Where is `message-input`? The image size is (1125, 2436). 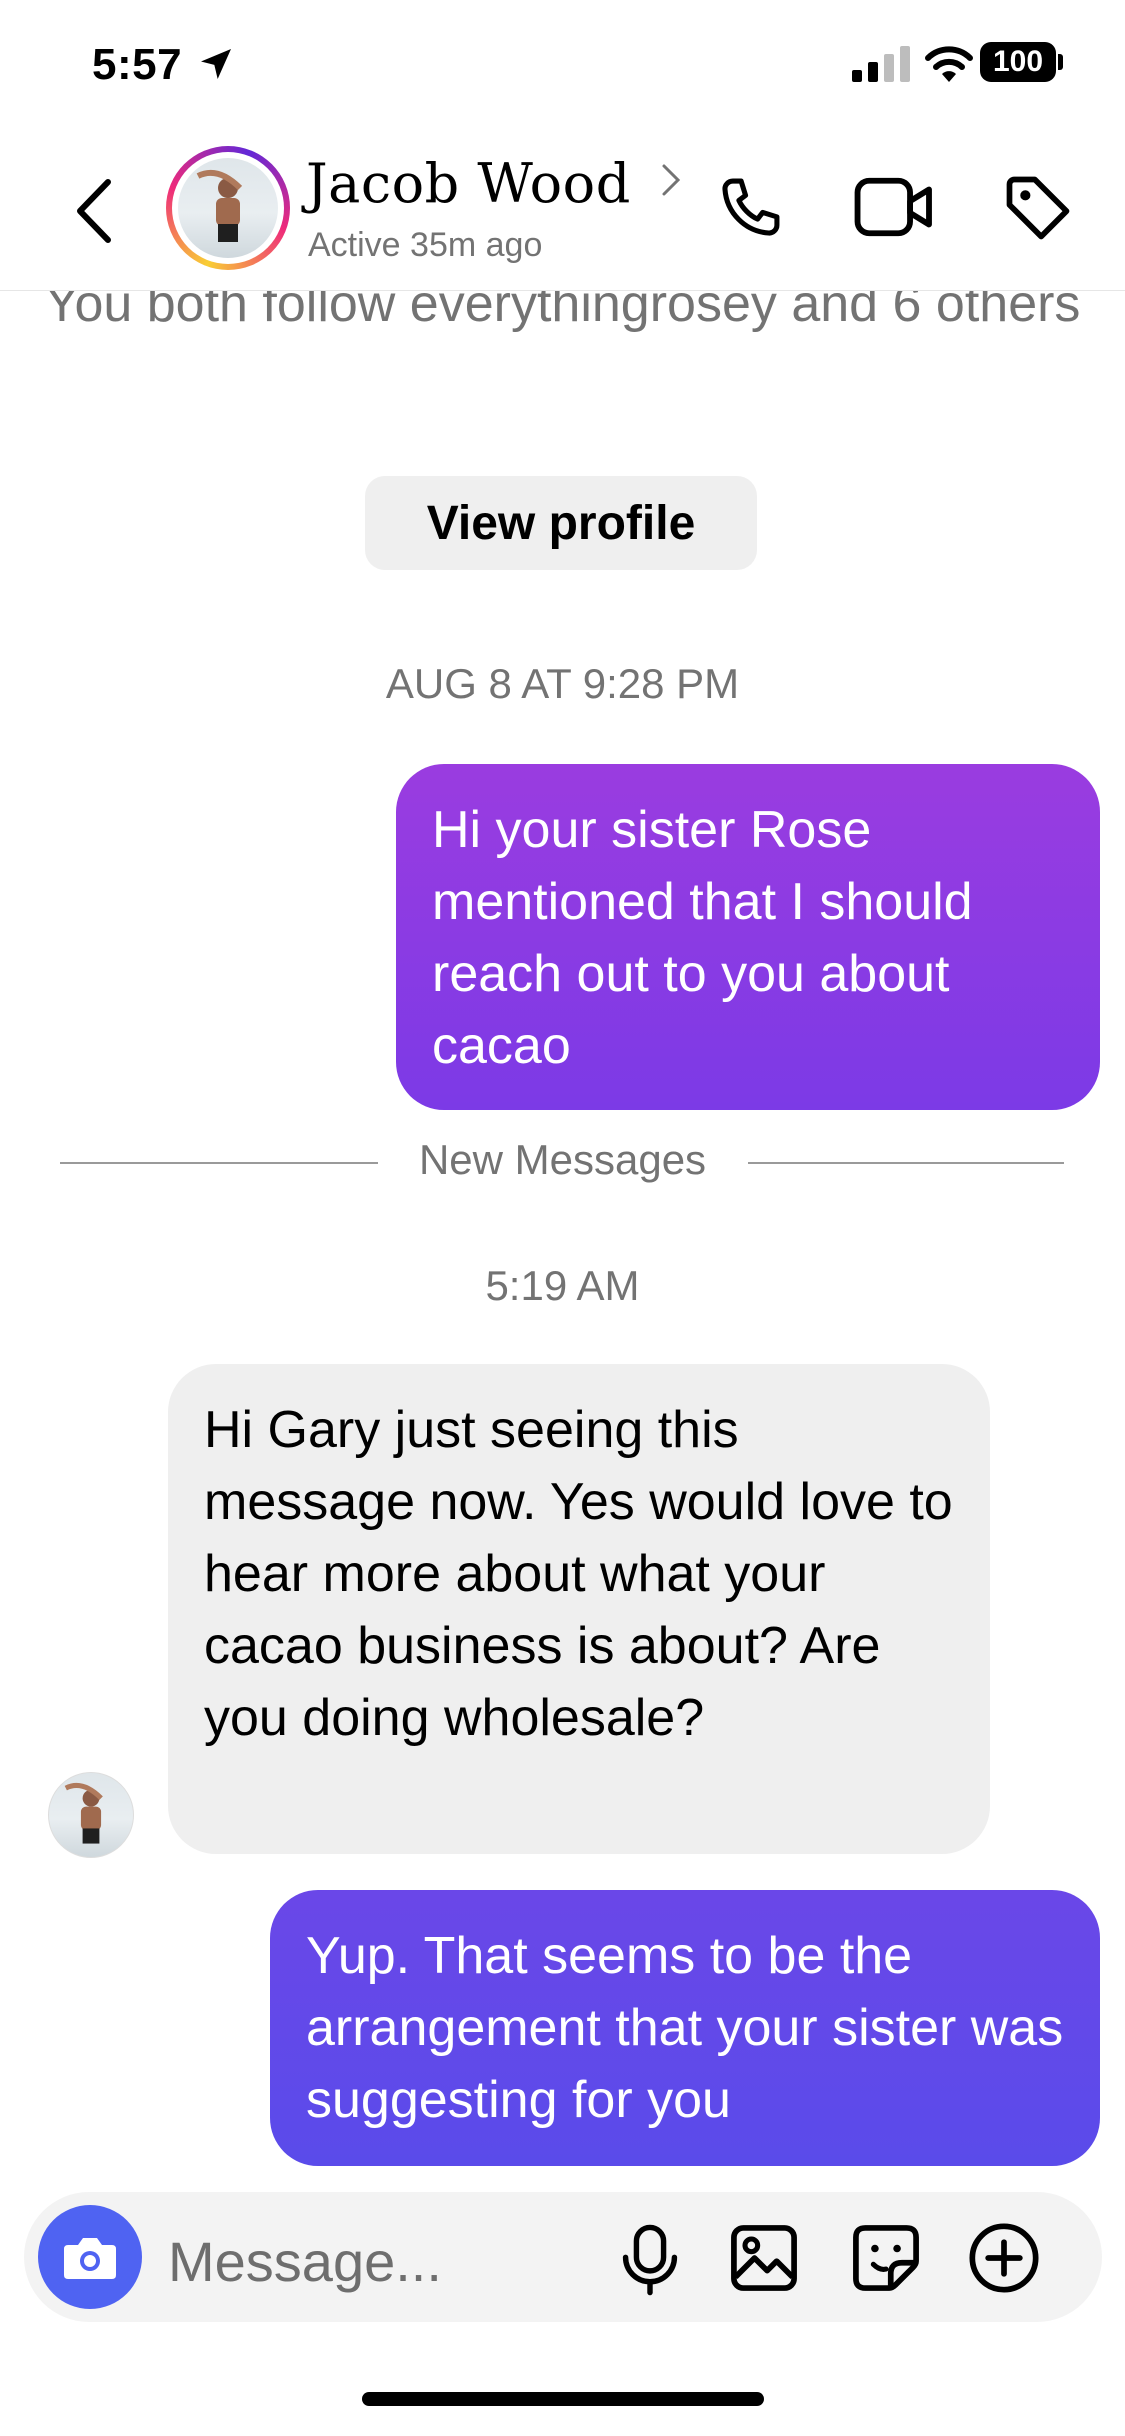
message-input is located at coordinates (388, 2261).